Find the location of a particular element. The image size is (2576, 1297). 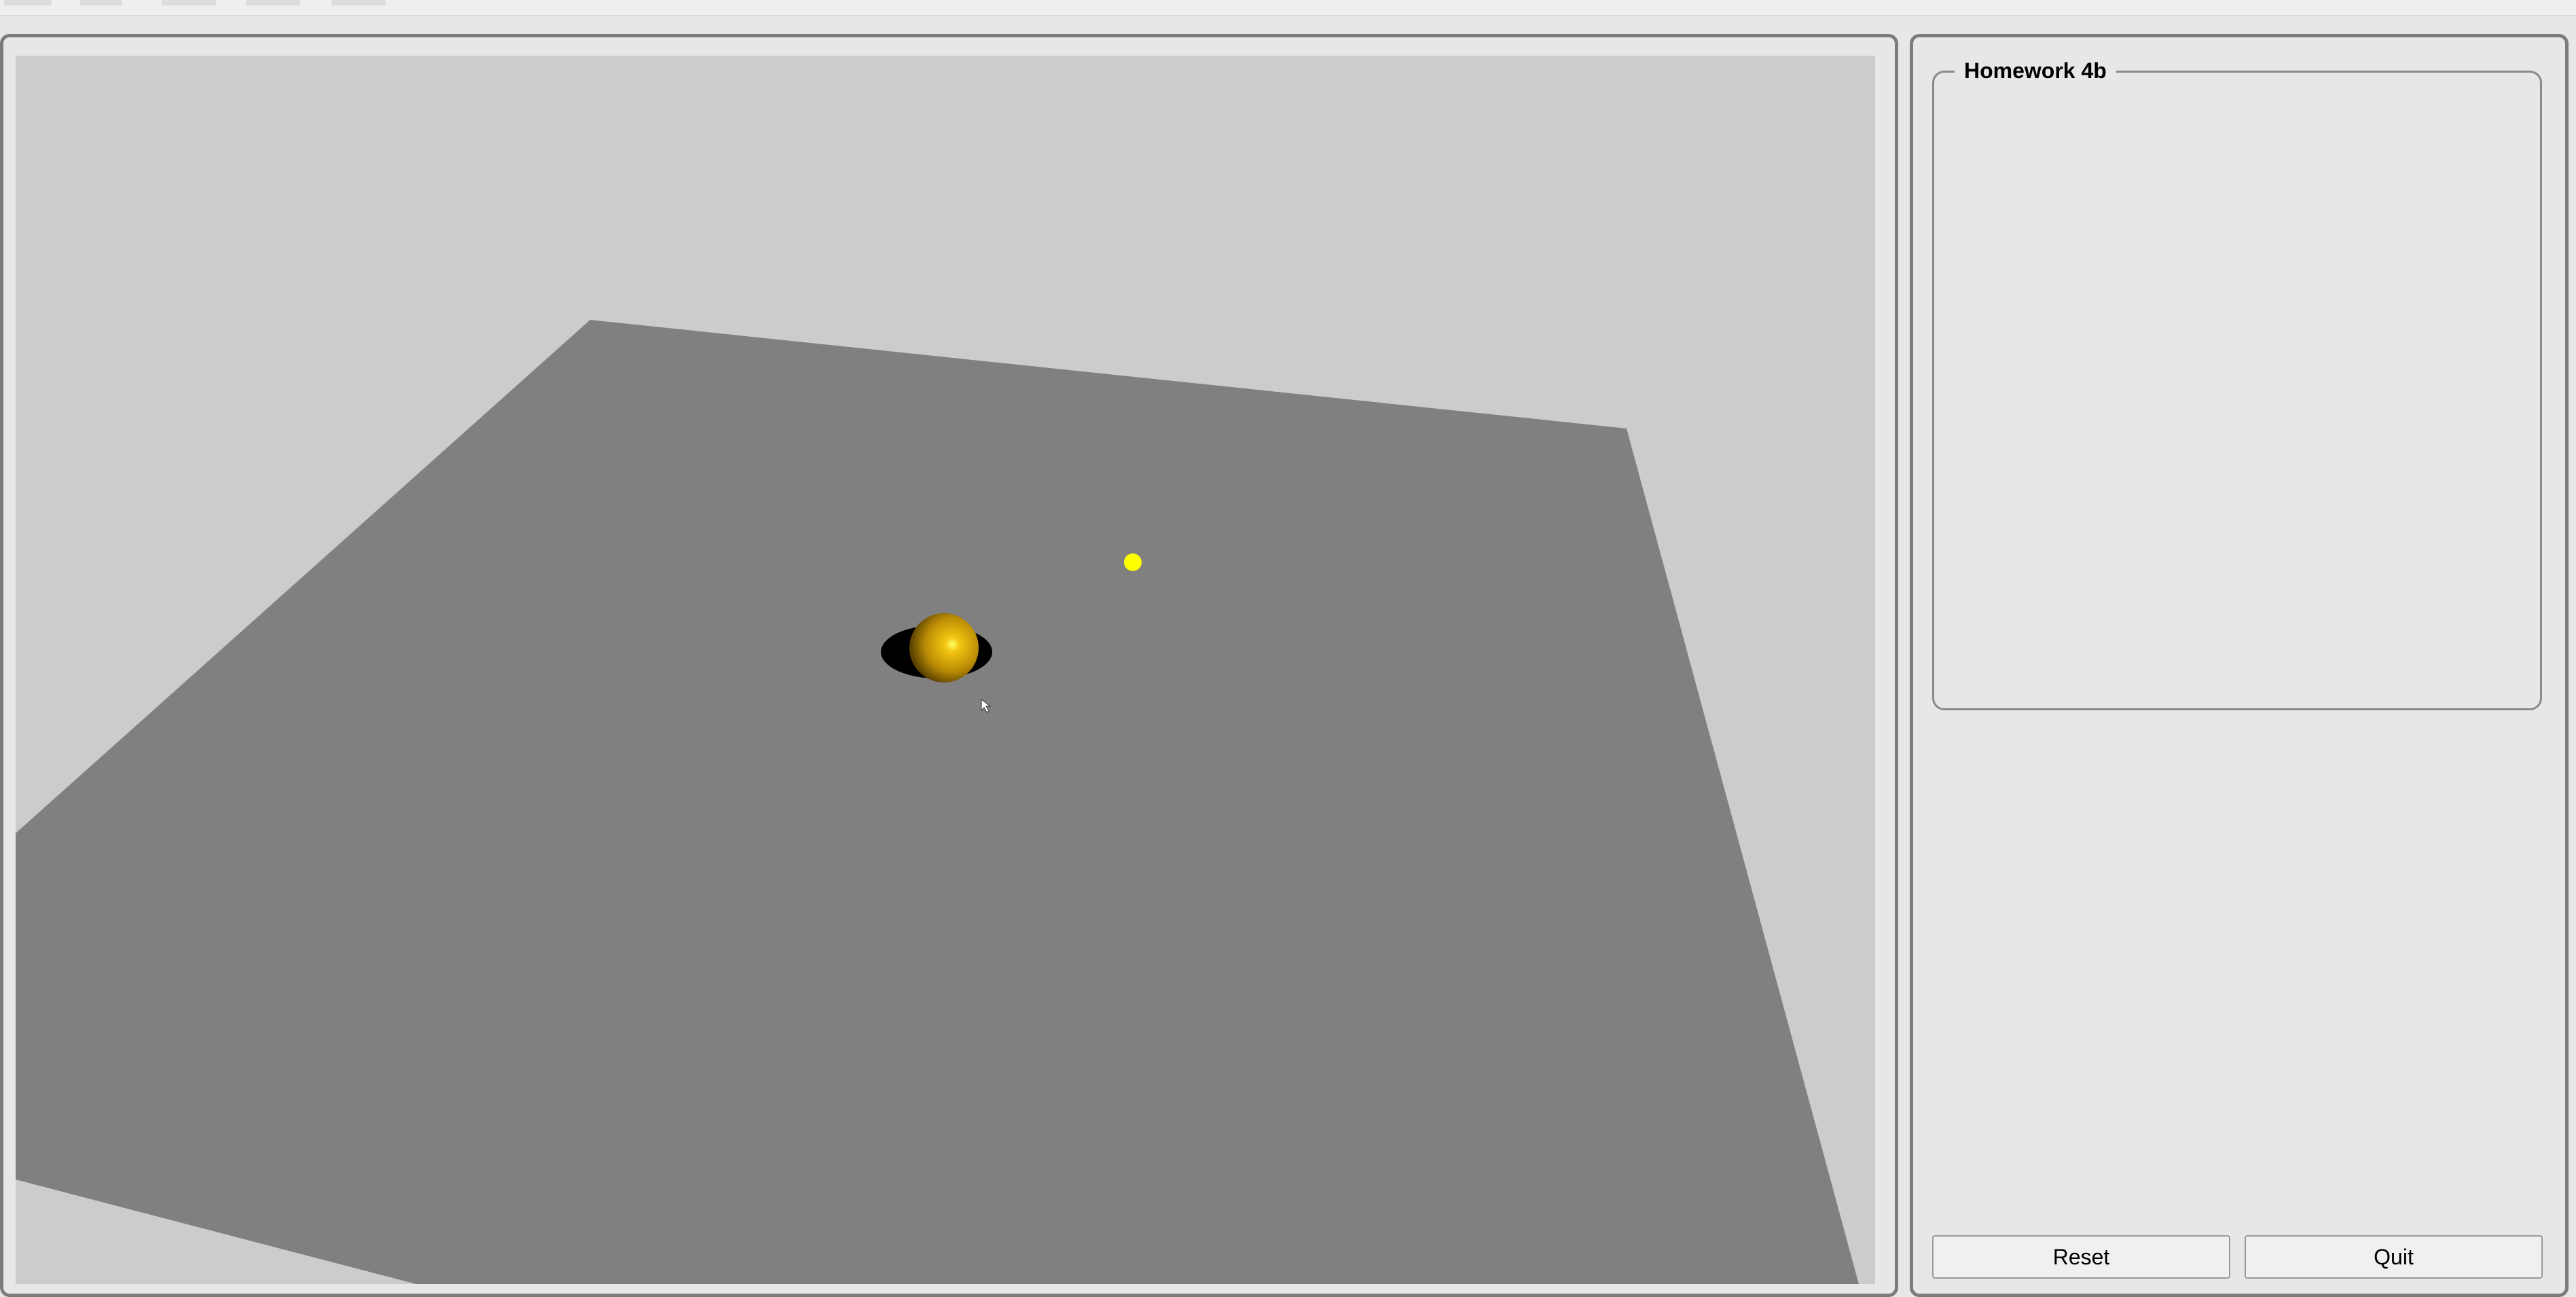

quit-button: Quit is located at coordinates (2394, 1257).